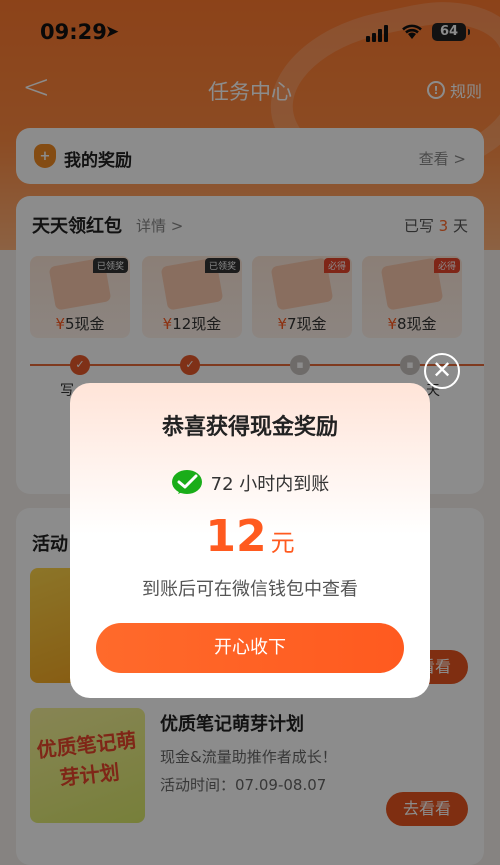  I want to click on arrival-text: 72 小时内到账, so click(270, 484).